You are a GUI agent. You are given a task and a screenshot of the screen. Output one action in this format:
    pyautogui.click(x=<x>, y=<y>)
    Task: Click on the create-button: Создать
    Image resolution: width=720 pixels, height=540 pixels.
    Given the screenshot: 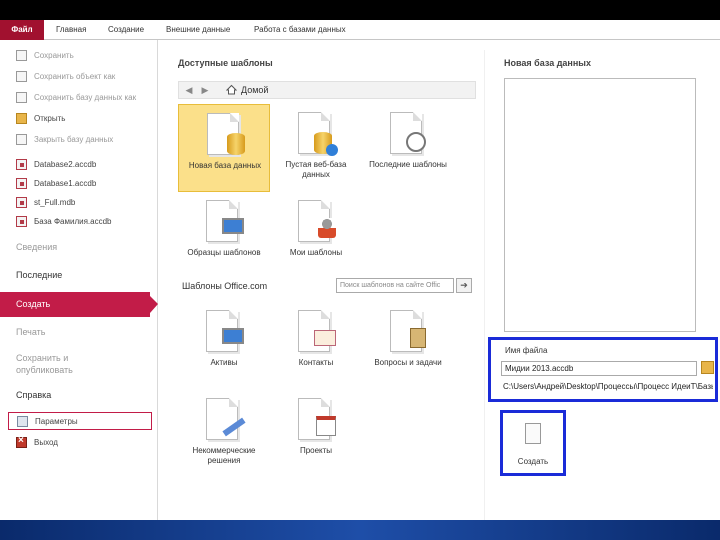 What is the action you would take?
    pyautogui.click(x=533, y=443)
    